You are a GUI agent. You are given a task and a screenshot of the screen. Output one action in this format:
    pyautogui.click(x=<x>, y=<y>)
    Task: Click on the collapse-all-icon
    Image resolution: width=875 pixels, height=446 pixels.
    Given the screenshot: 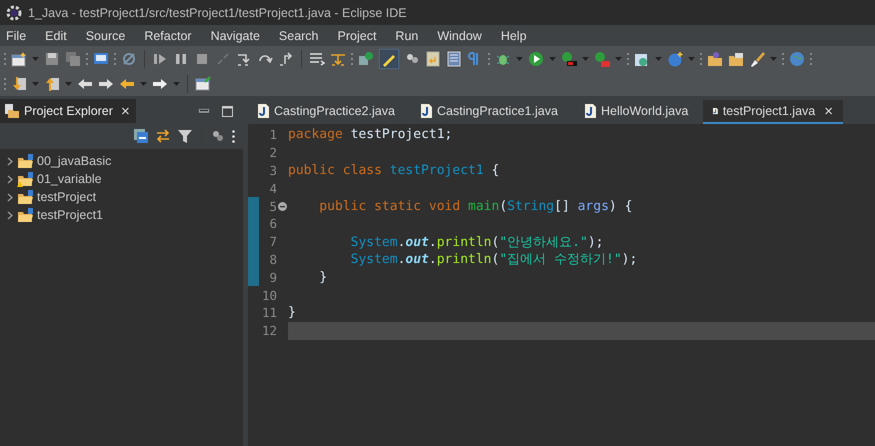 What is the action you would take?
    pyautogui.click(x=141, y=136)
    